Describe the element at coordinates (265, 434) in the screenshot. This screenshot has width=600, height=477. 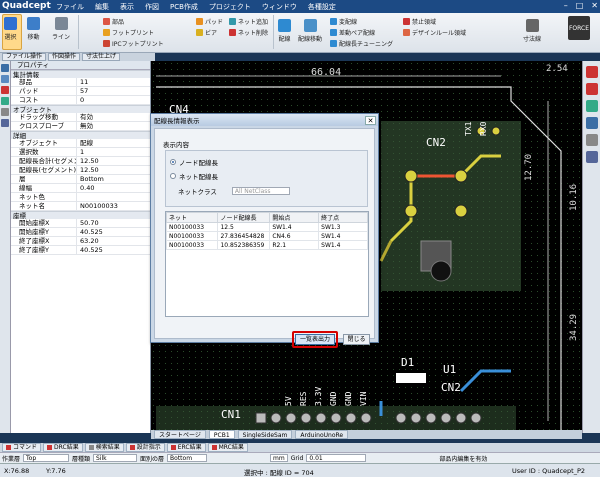
I see `tab-singleside: SingleSideSam` at that location.